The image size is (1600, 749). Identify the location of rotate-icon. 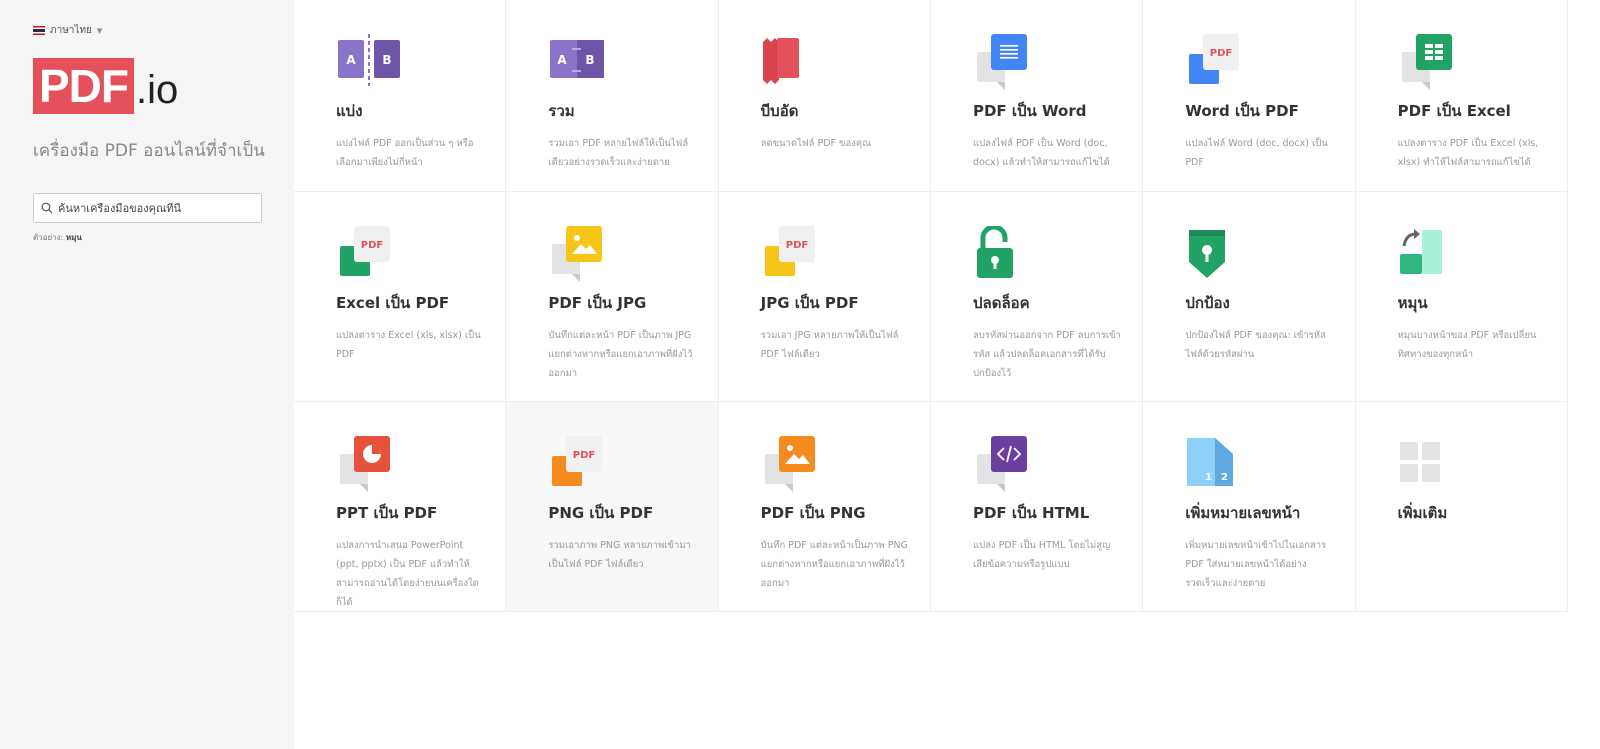
(1420, 251).